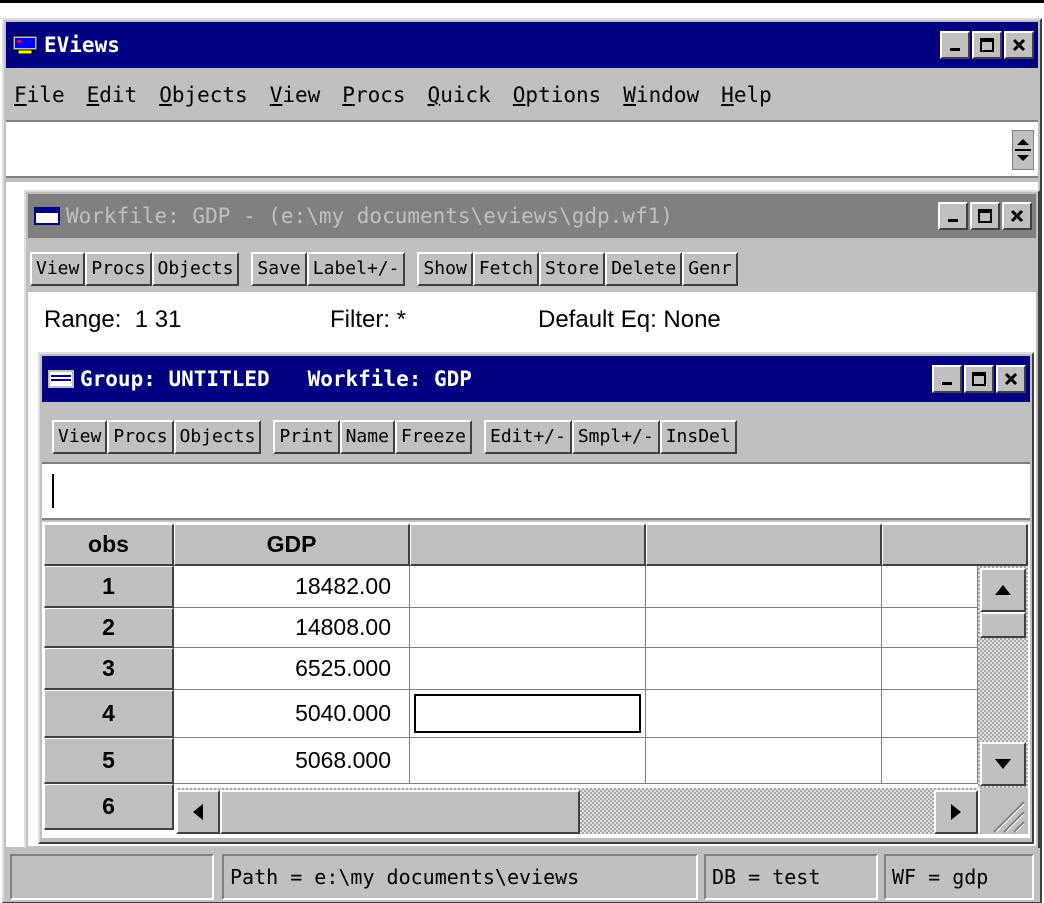  What do you see at coordinates (140, 437) in the screenshot?
I see `grp-procs-button: Procs` at bounding box center [140, 437].